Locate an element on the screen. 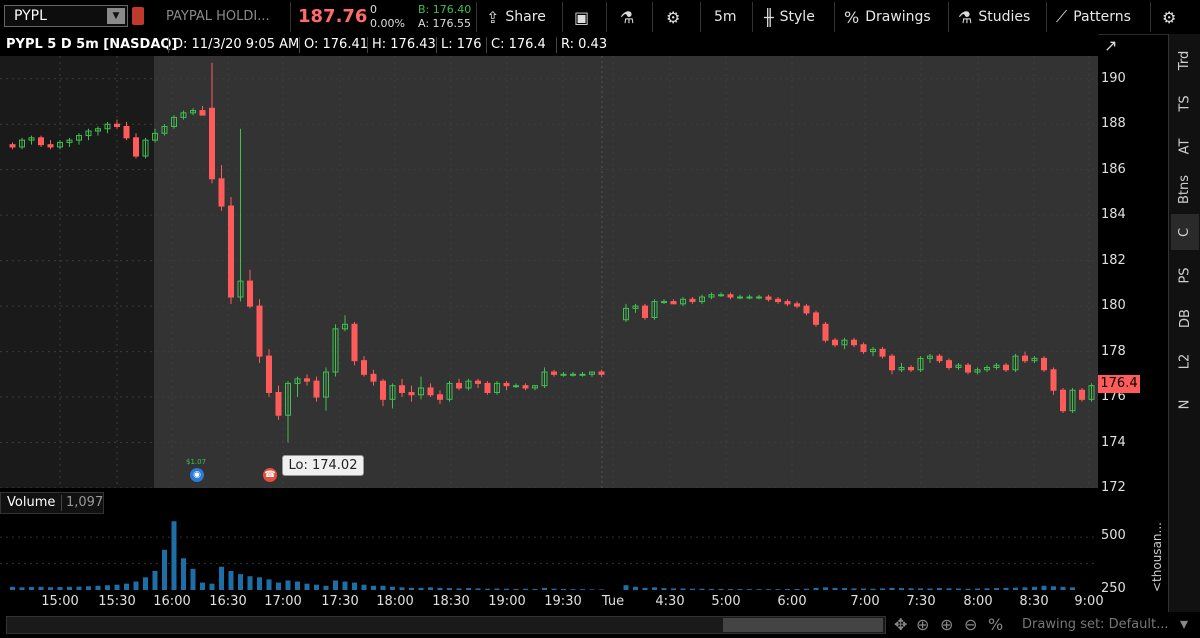 The height and width of the screenshot is (638, 1200). drawings-button: % Drawings is located at coordinates (887, 17).